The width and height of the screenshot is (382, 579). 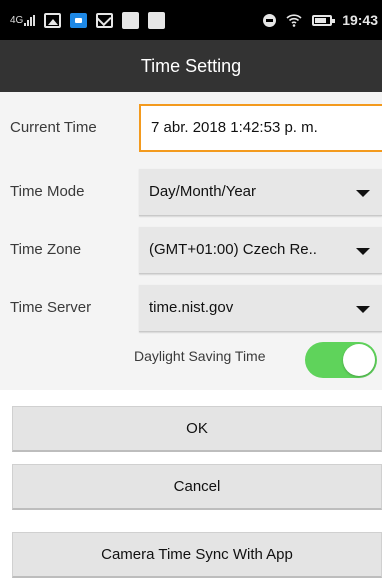 What do you see at coordinates (360, 20) in the screenshot?
I see `clock: 19:43` at bounding box center [360, 20].